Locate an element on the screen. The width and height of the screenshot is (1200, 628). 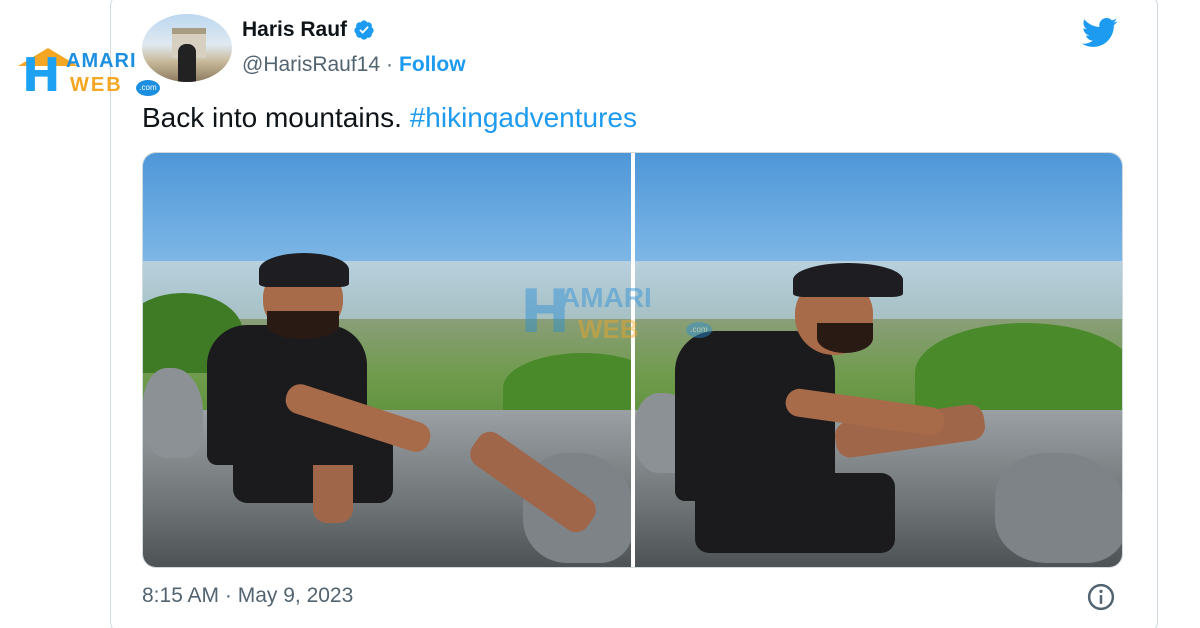
handle-row: @HarisRauf14 · Follow is located at coordinates (354, 65).